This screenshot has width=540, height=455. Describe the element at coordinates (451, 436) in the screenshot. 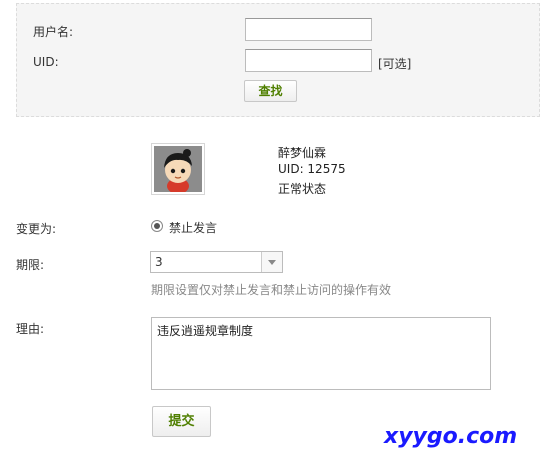

I see `watermark-text: xyygo.com` at that location.